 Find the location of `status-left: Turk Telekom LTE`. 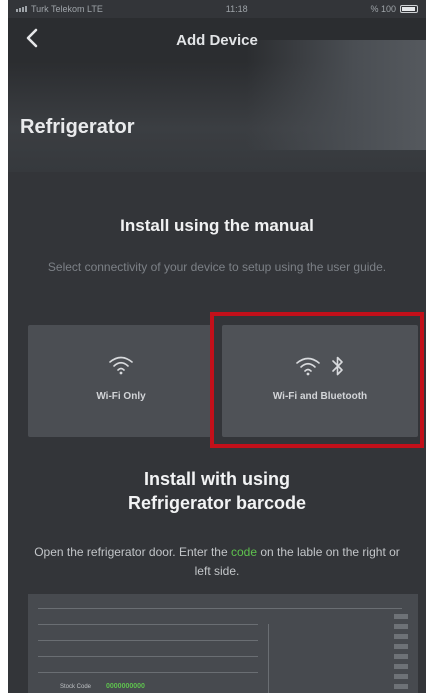

status-left: Turk Telekom LTE is located at coordinates (59, 9).